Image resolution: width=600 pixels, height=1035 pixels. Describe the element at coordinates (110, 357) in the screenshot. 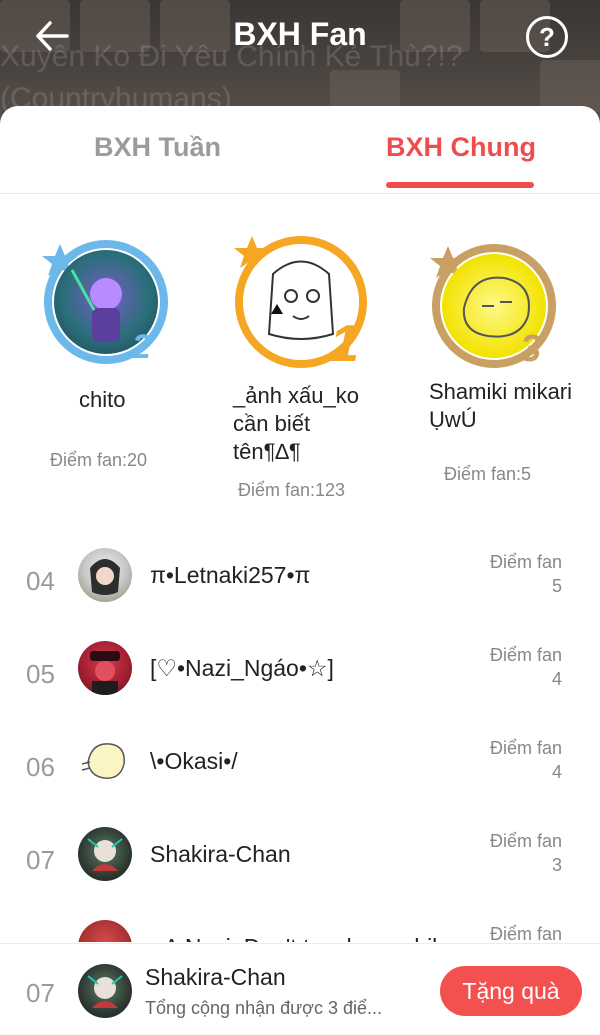

I see `podium-rank-2: 2 chito Điểm fan:20` at that location.